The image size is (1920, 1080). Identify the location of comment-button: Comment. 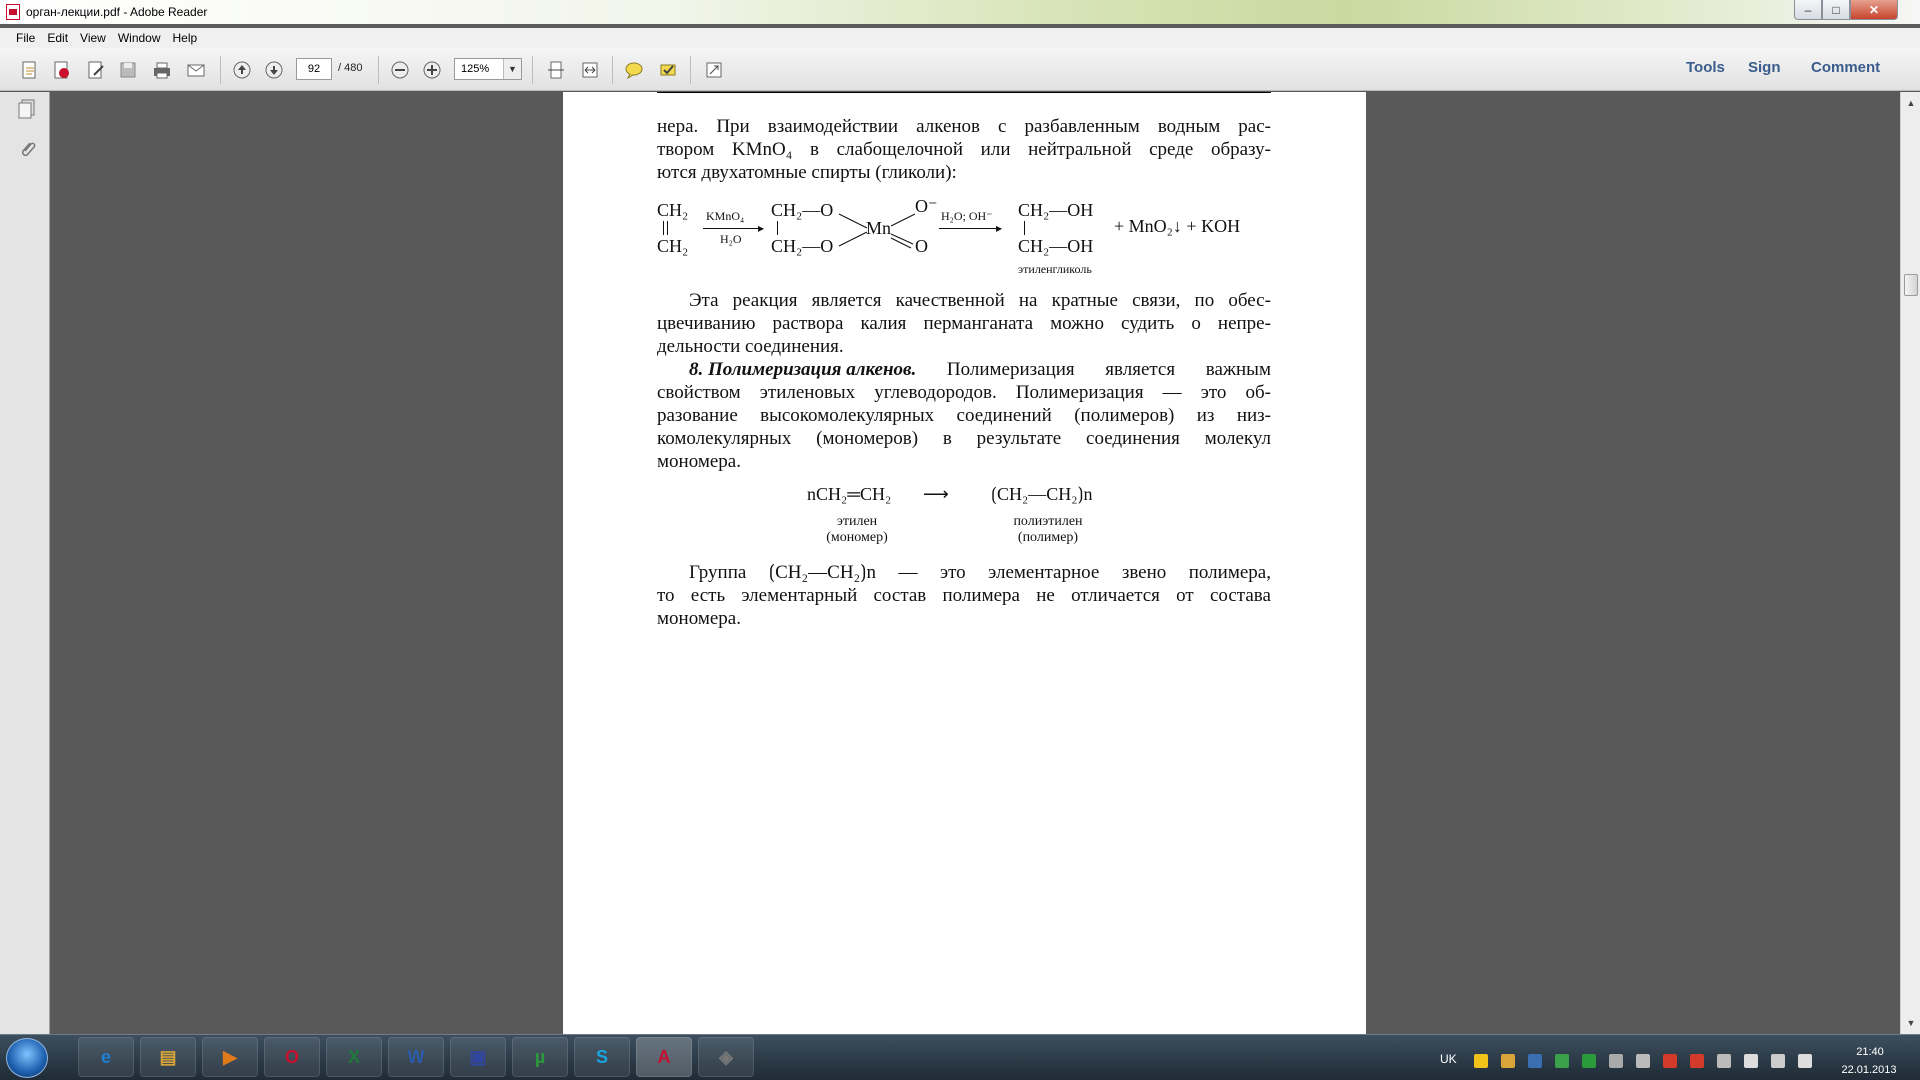
(1845, 67).